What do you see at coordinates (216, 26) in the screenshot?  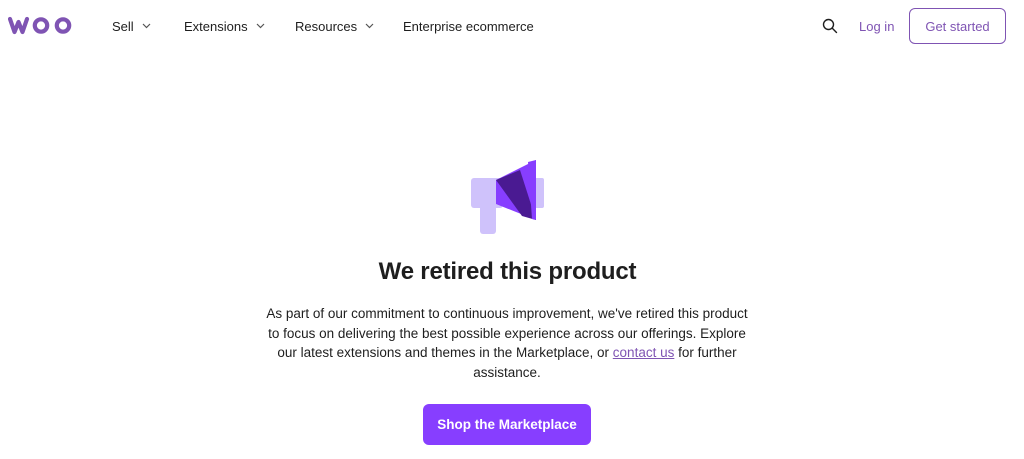 I see `nav-extensions-label: Extensions` at bounding box center [216, 26].